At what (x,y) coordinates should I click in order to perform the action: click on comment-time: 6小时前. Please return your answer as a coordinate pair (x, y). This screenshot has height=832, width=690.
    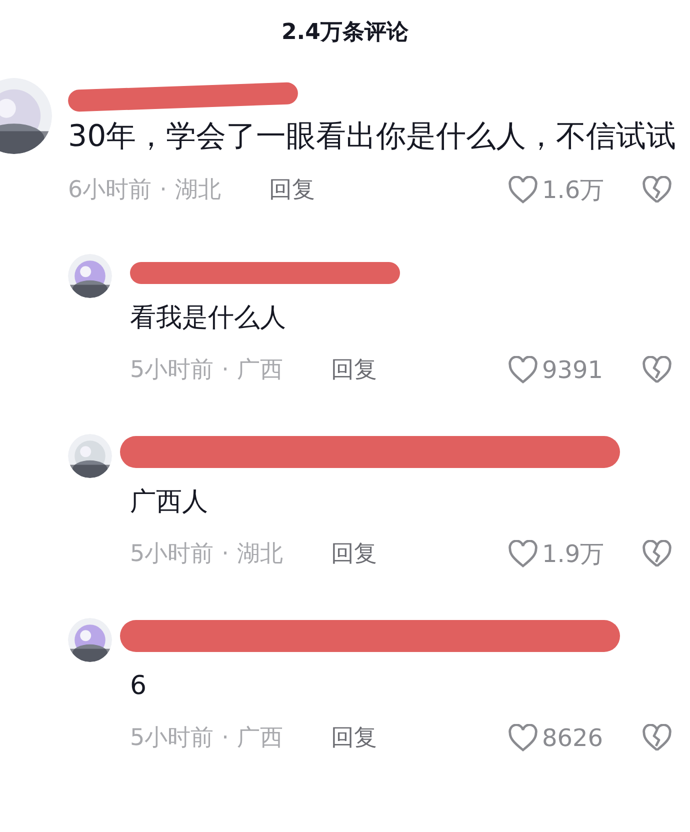
    Looking at the image, I should click on (110, 190).